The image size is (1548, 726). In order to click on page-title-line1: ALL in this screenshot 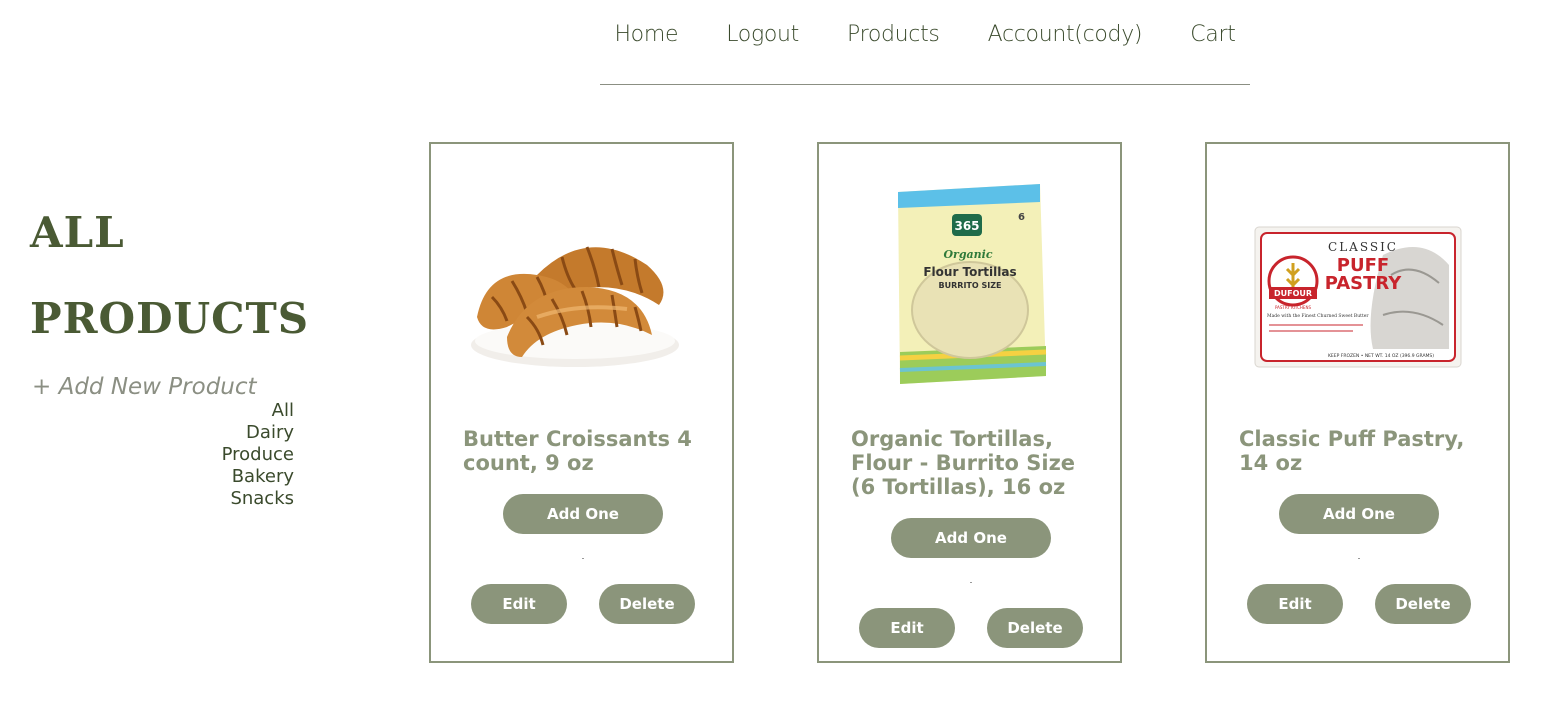, I will do `click(77, 232)`.